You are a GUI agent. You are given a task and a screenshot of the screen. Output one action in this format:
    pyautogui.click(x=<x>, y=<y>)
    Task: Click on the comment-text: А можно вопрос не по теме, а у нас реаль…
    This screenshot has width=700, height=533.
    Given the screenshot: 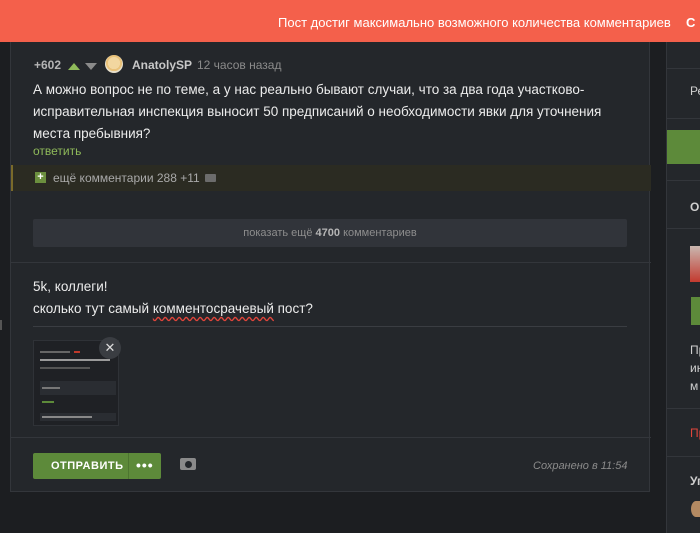 What is the action you would take?
    pyautogui.click(x=317, y=111)
    